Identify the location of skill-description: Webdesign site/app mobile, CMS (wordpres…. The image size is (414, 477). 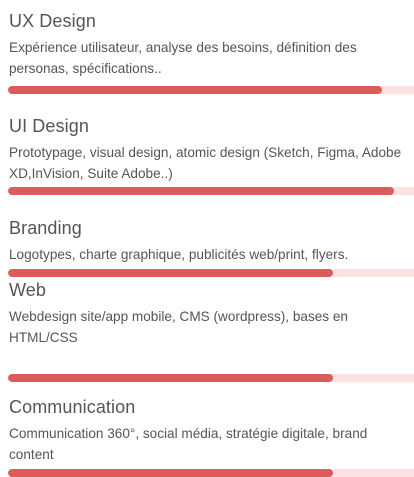
(178, 327).